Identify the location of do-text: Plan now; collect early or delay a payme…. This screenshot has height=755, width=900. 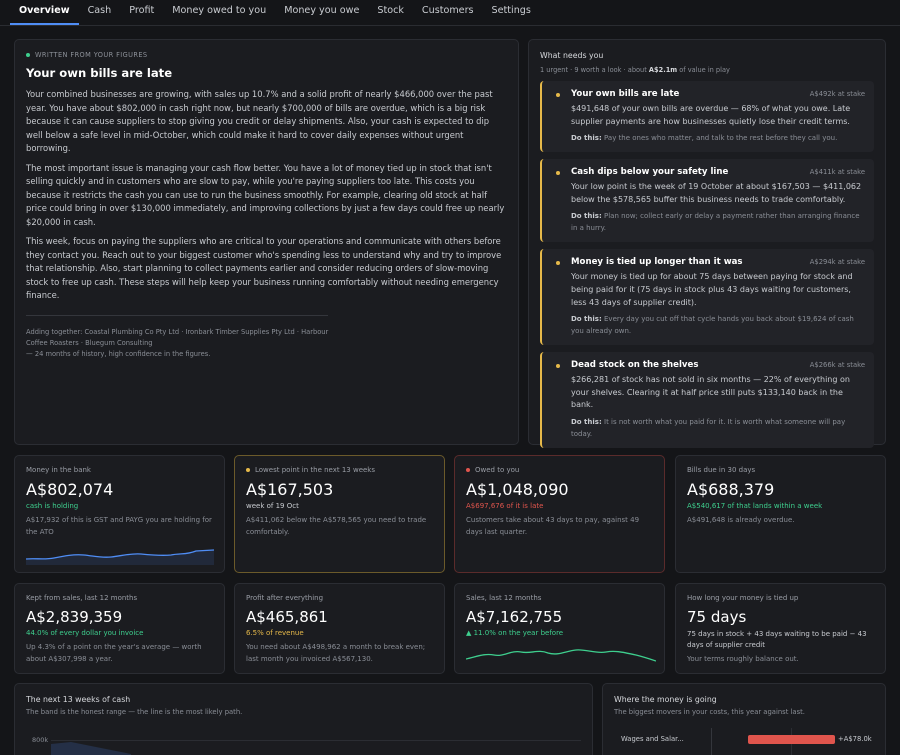
(715, 222).